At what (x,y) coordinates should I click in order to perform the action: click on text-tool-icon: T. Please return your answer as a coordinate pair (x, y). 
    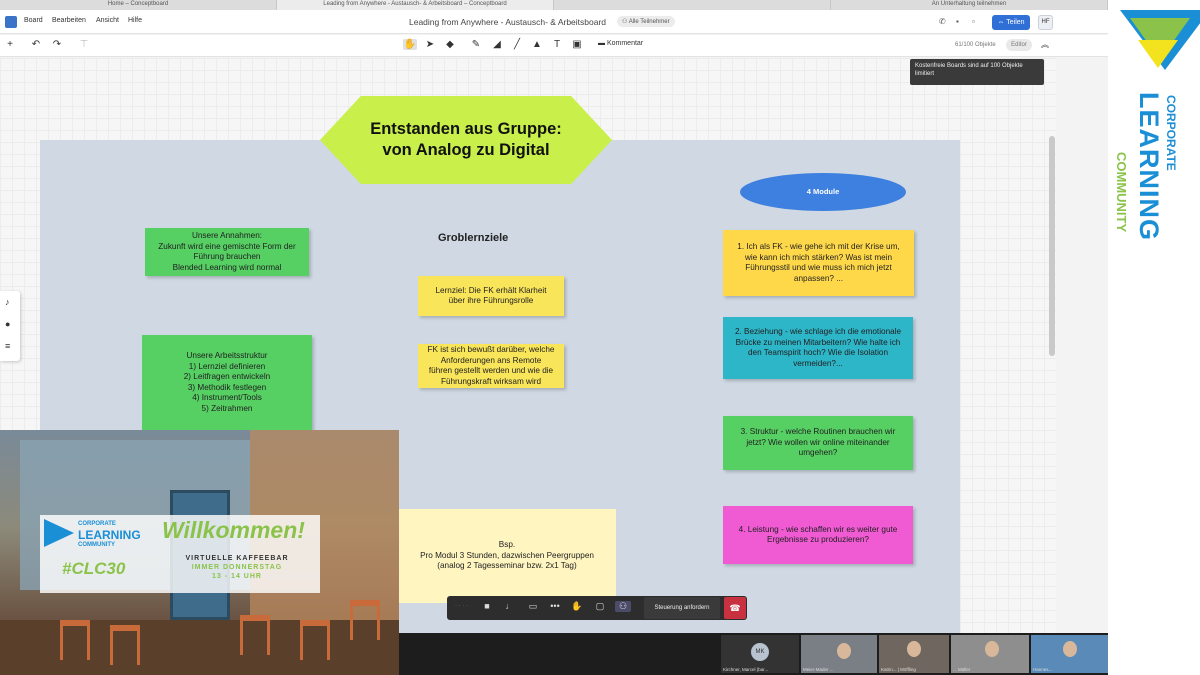
    Looking at the image, I should click on (557, 44).